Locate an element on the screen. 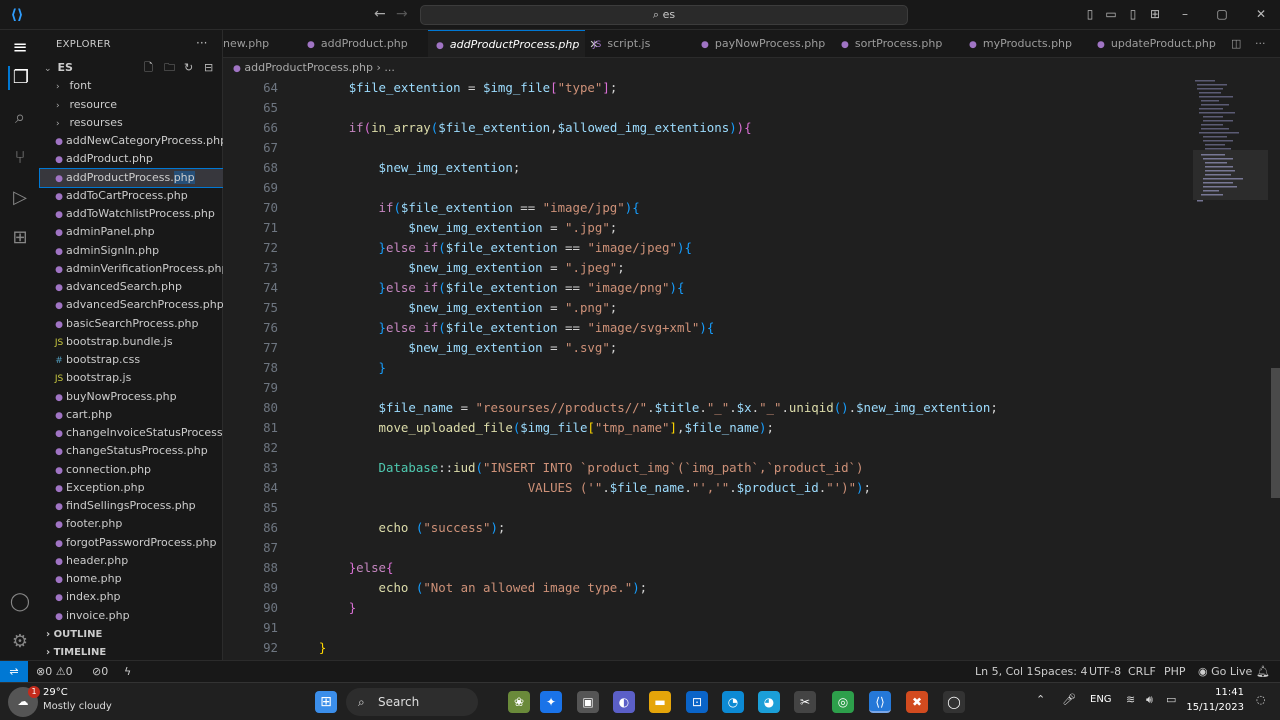  notification-center-icon: ◌ is located at coordinates (1261, 699).